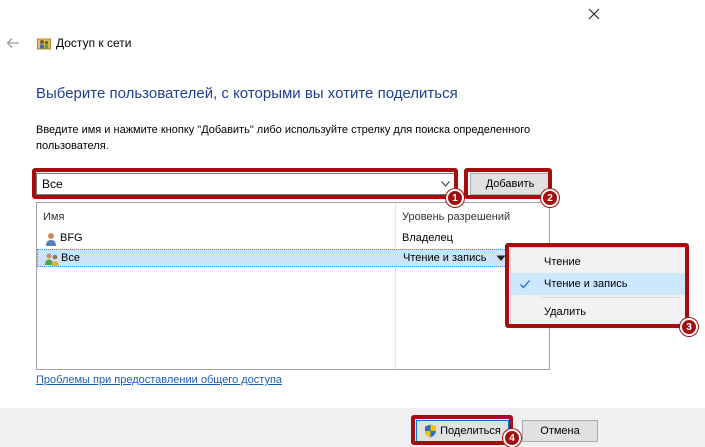 The image size is (705, 447). Describe the element at coordinates (94, 43) in the screenshot. I see `window-title: Доступ к сети` at that location.